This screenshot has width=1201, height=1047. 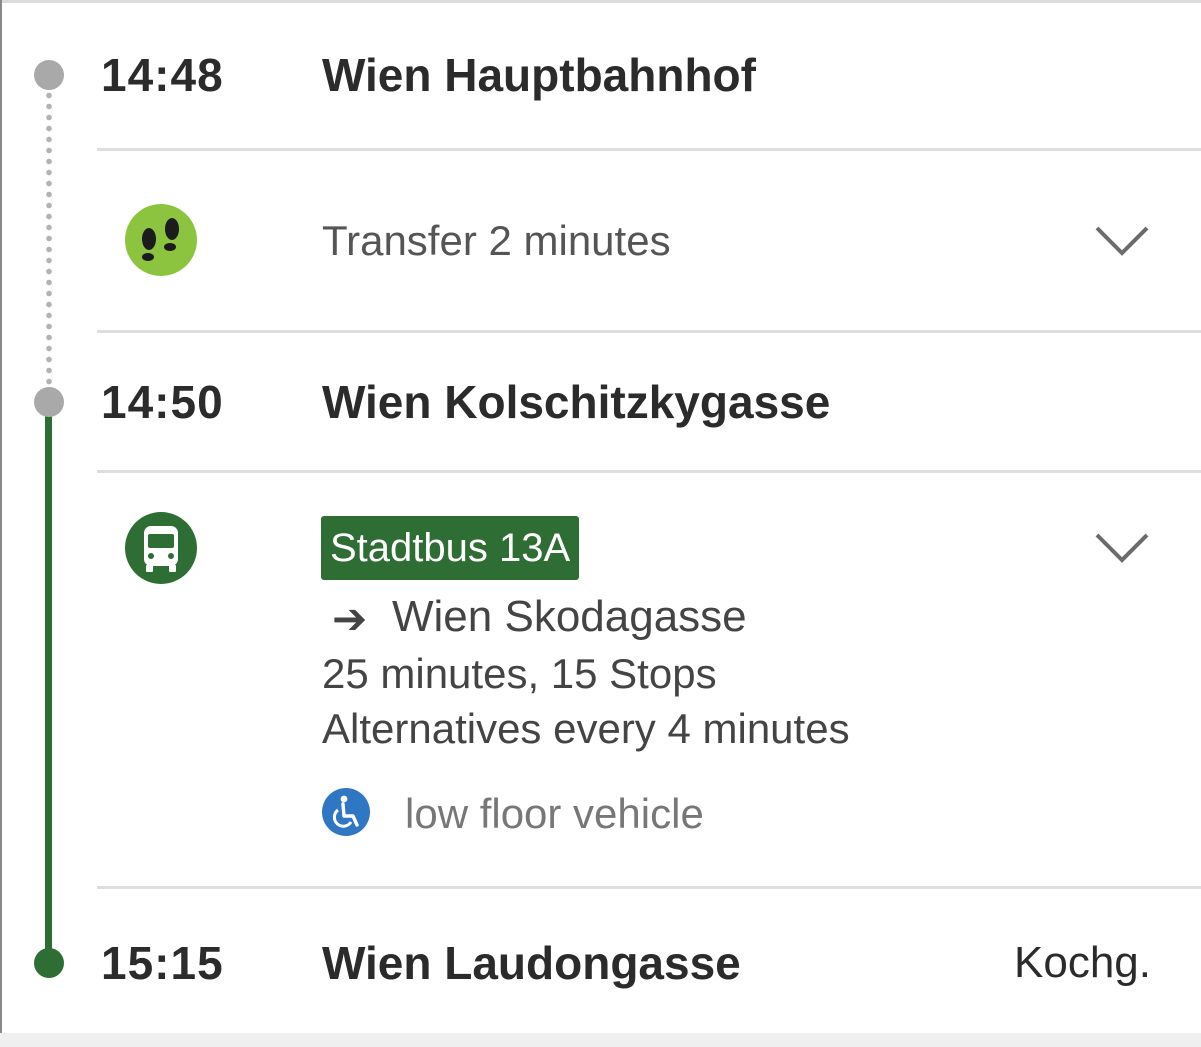 I want to click on bottom-band, so click(x=600, y=1040).